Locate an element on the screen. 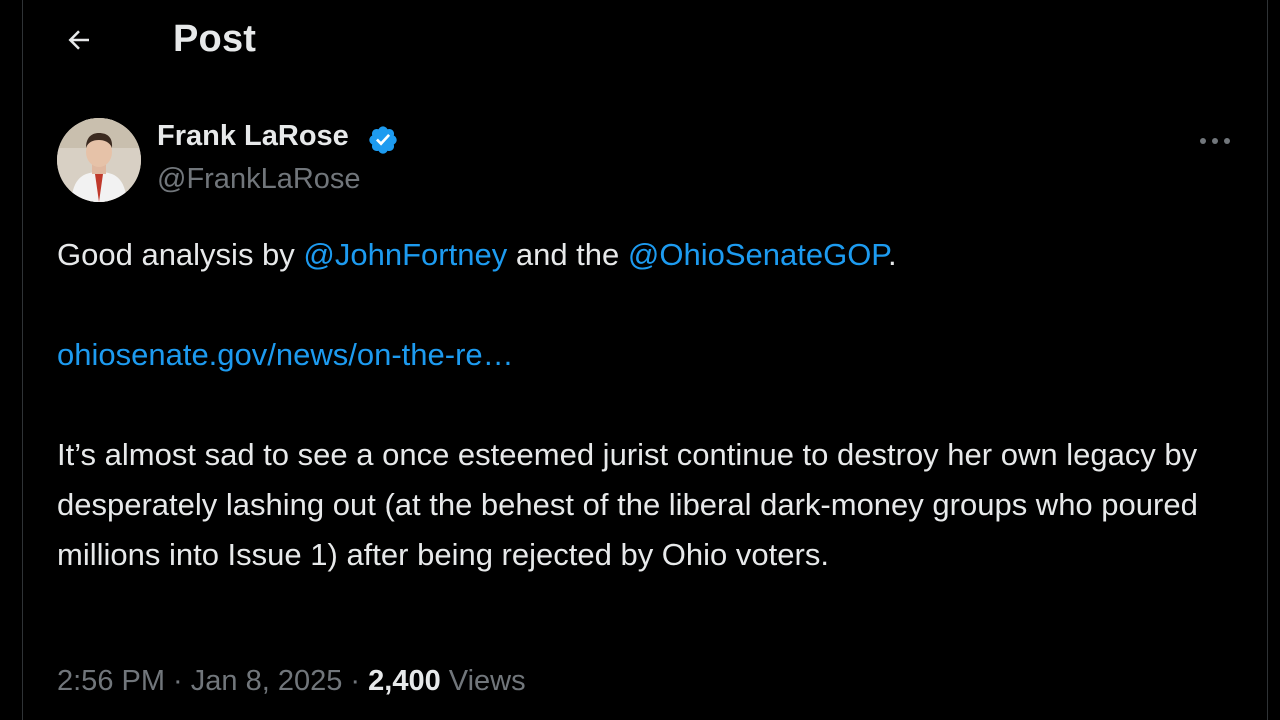  back-button is located at coordinates (79, 40).